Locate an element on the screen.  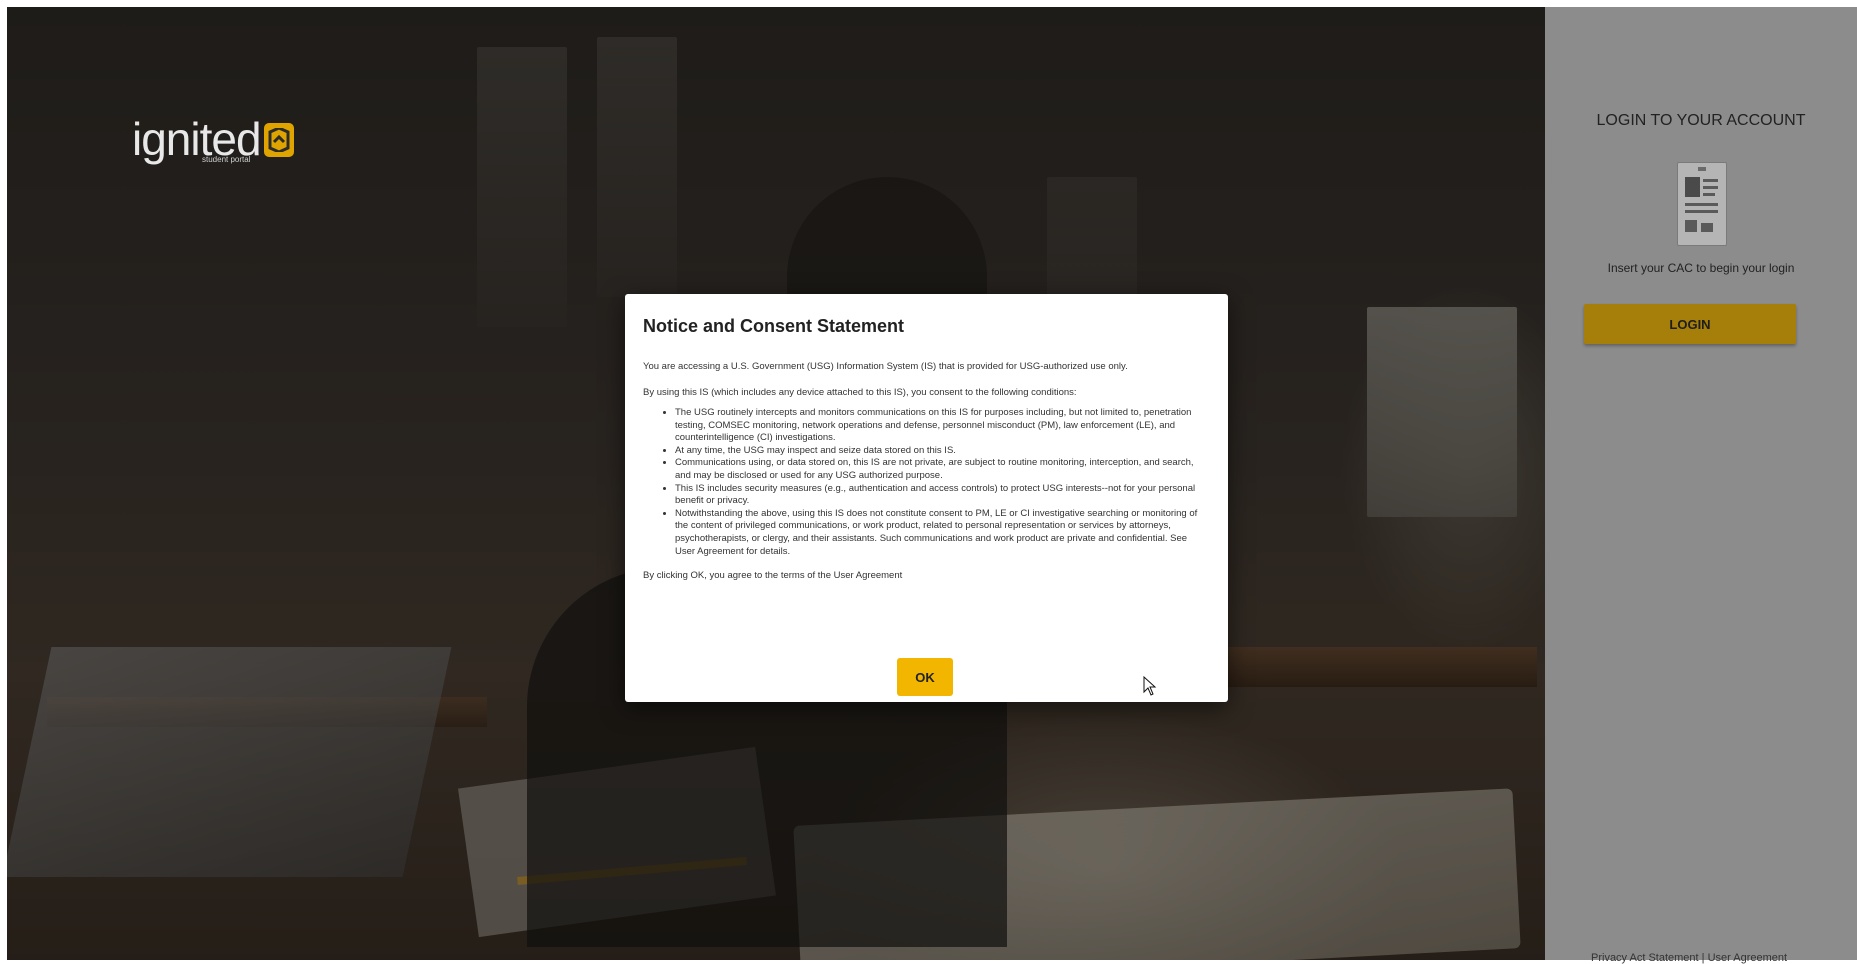
brand-mark-icon is located at coordinates (278, 140).